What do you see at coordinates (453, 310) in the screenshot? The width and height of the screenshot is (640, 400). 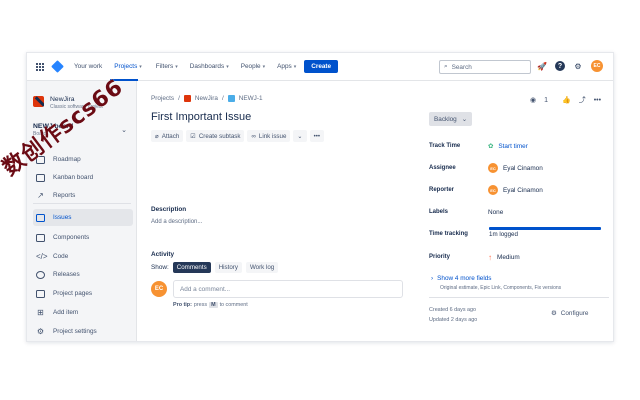 I see `created-date: Created 6 days ago` at bounding box center [453, 310].